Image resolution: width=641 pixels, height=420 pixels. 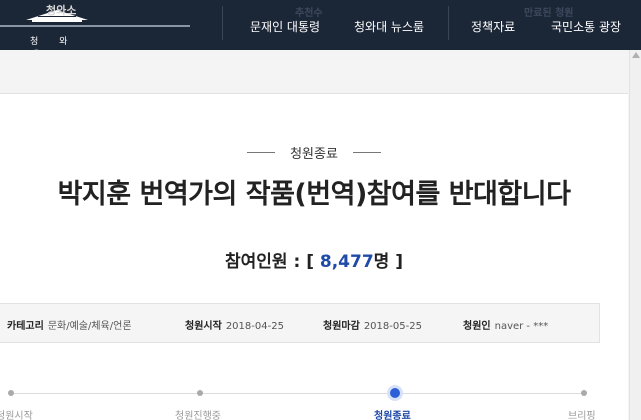 What do you see at coordinates (25, 326) in the screenshot?
I see `info-category-label: 카테고리` at bounding box center [25, 326].